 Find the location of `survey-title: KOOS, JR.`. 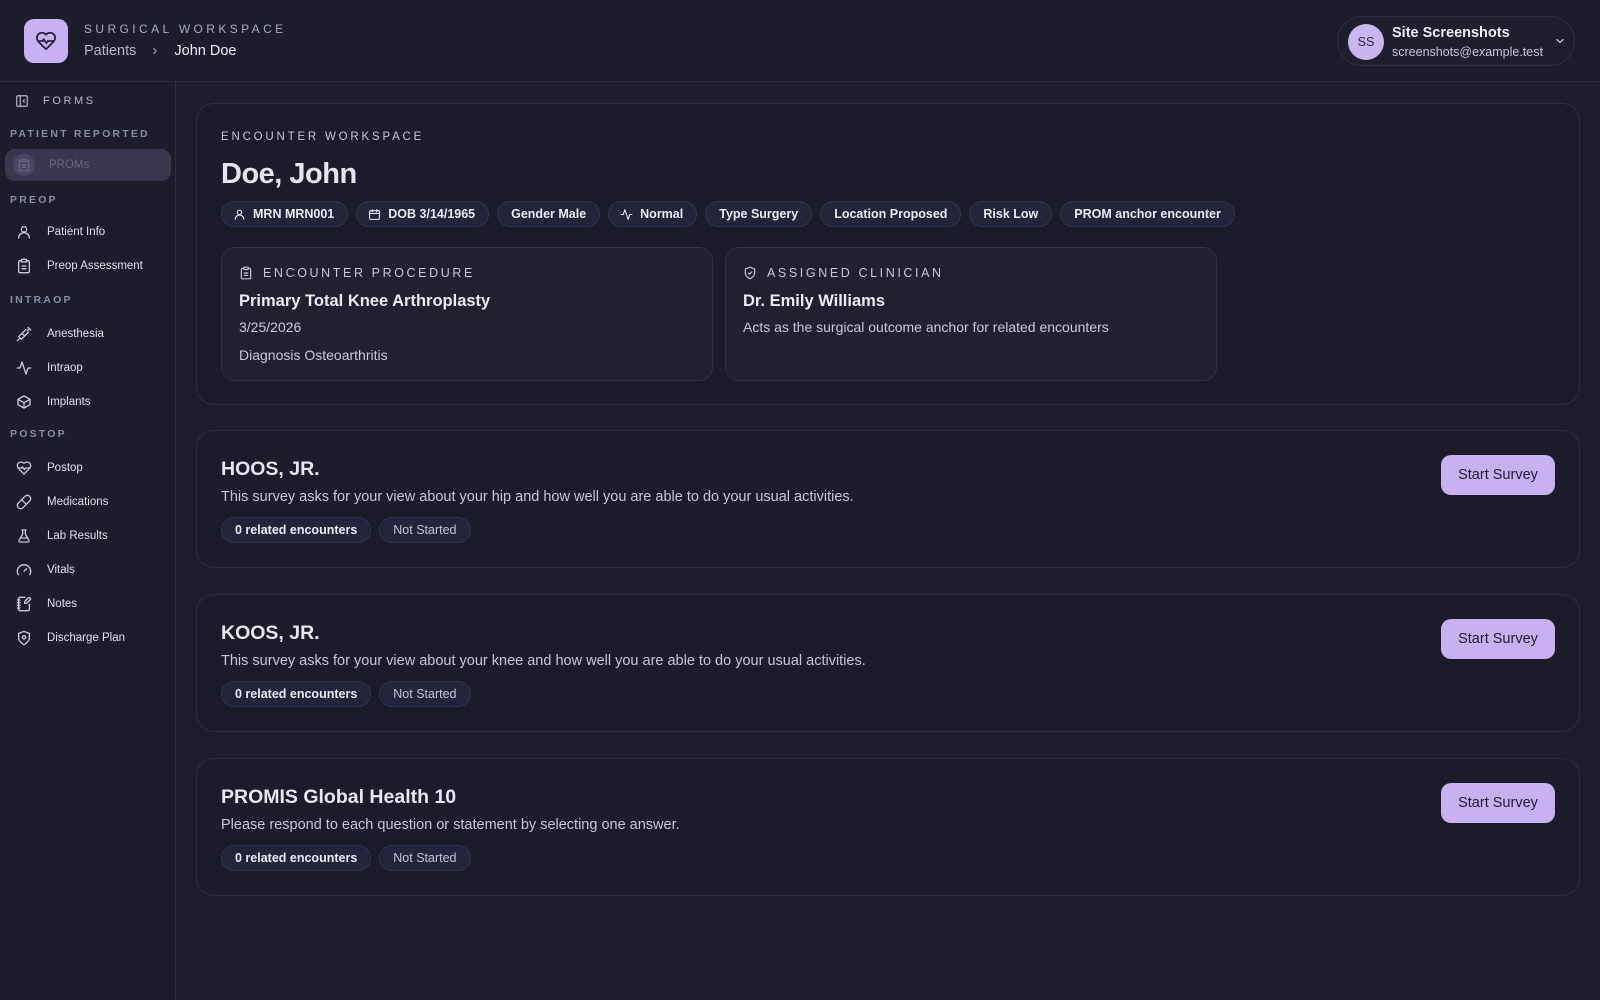

survey-title: KOOS, JR. is located at coordinates (270, 633).